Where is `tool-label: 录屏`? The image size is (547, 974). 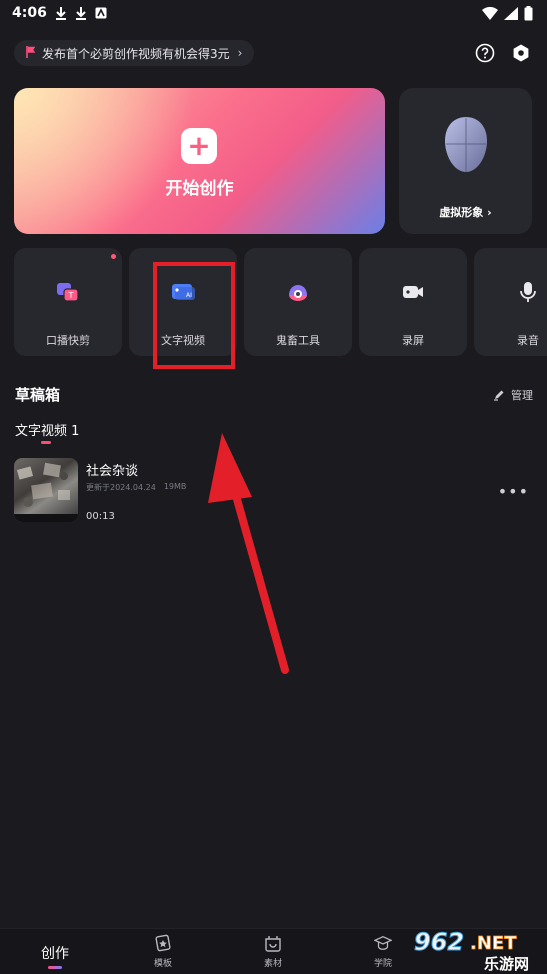
tool-label: 录屏 is located at coordinates (413, 340).